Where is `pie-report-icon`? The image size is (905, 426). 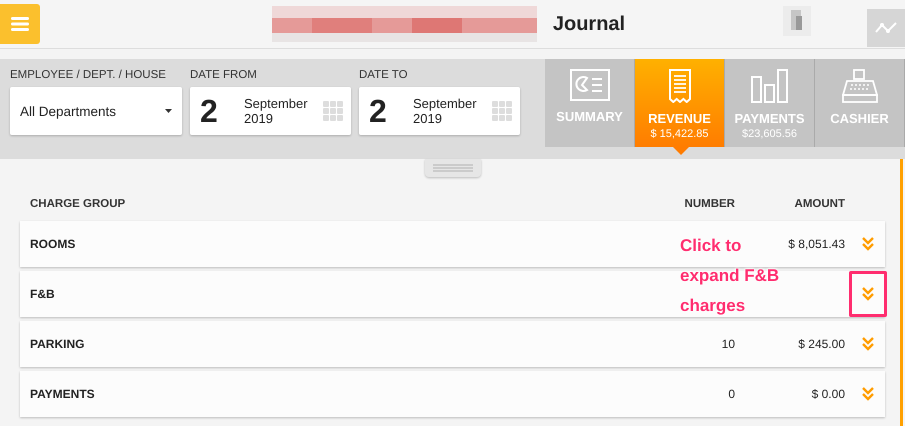 pie-report-icon is located at coordinates (590, 85).